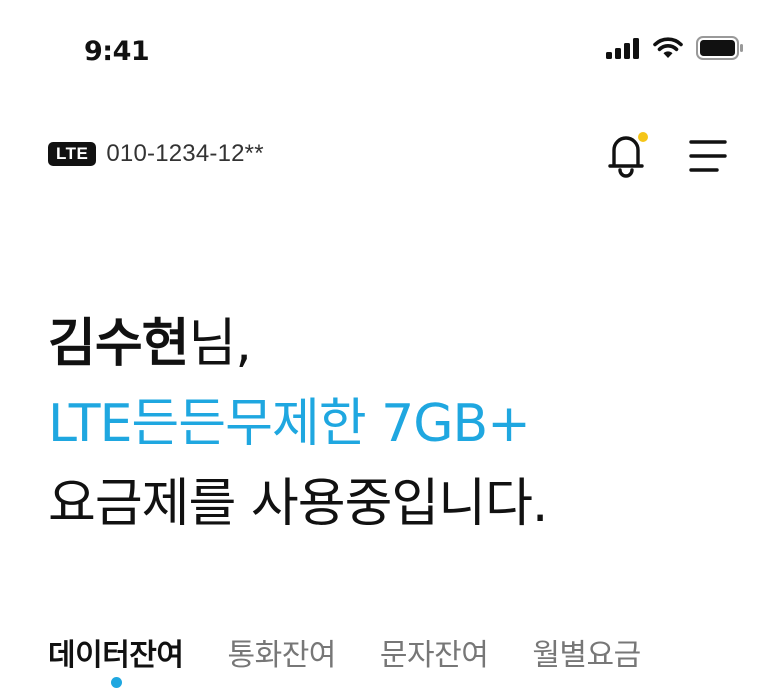  I want to click on menu-button, so click(708, 156).